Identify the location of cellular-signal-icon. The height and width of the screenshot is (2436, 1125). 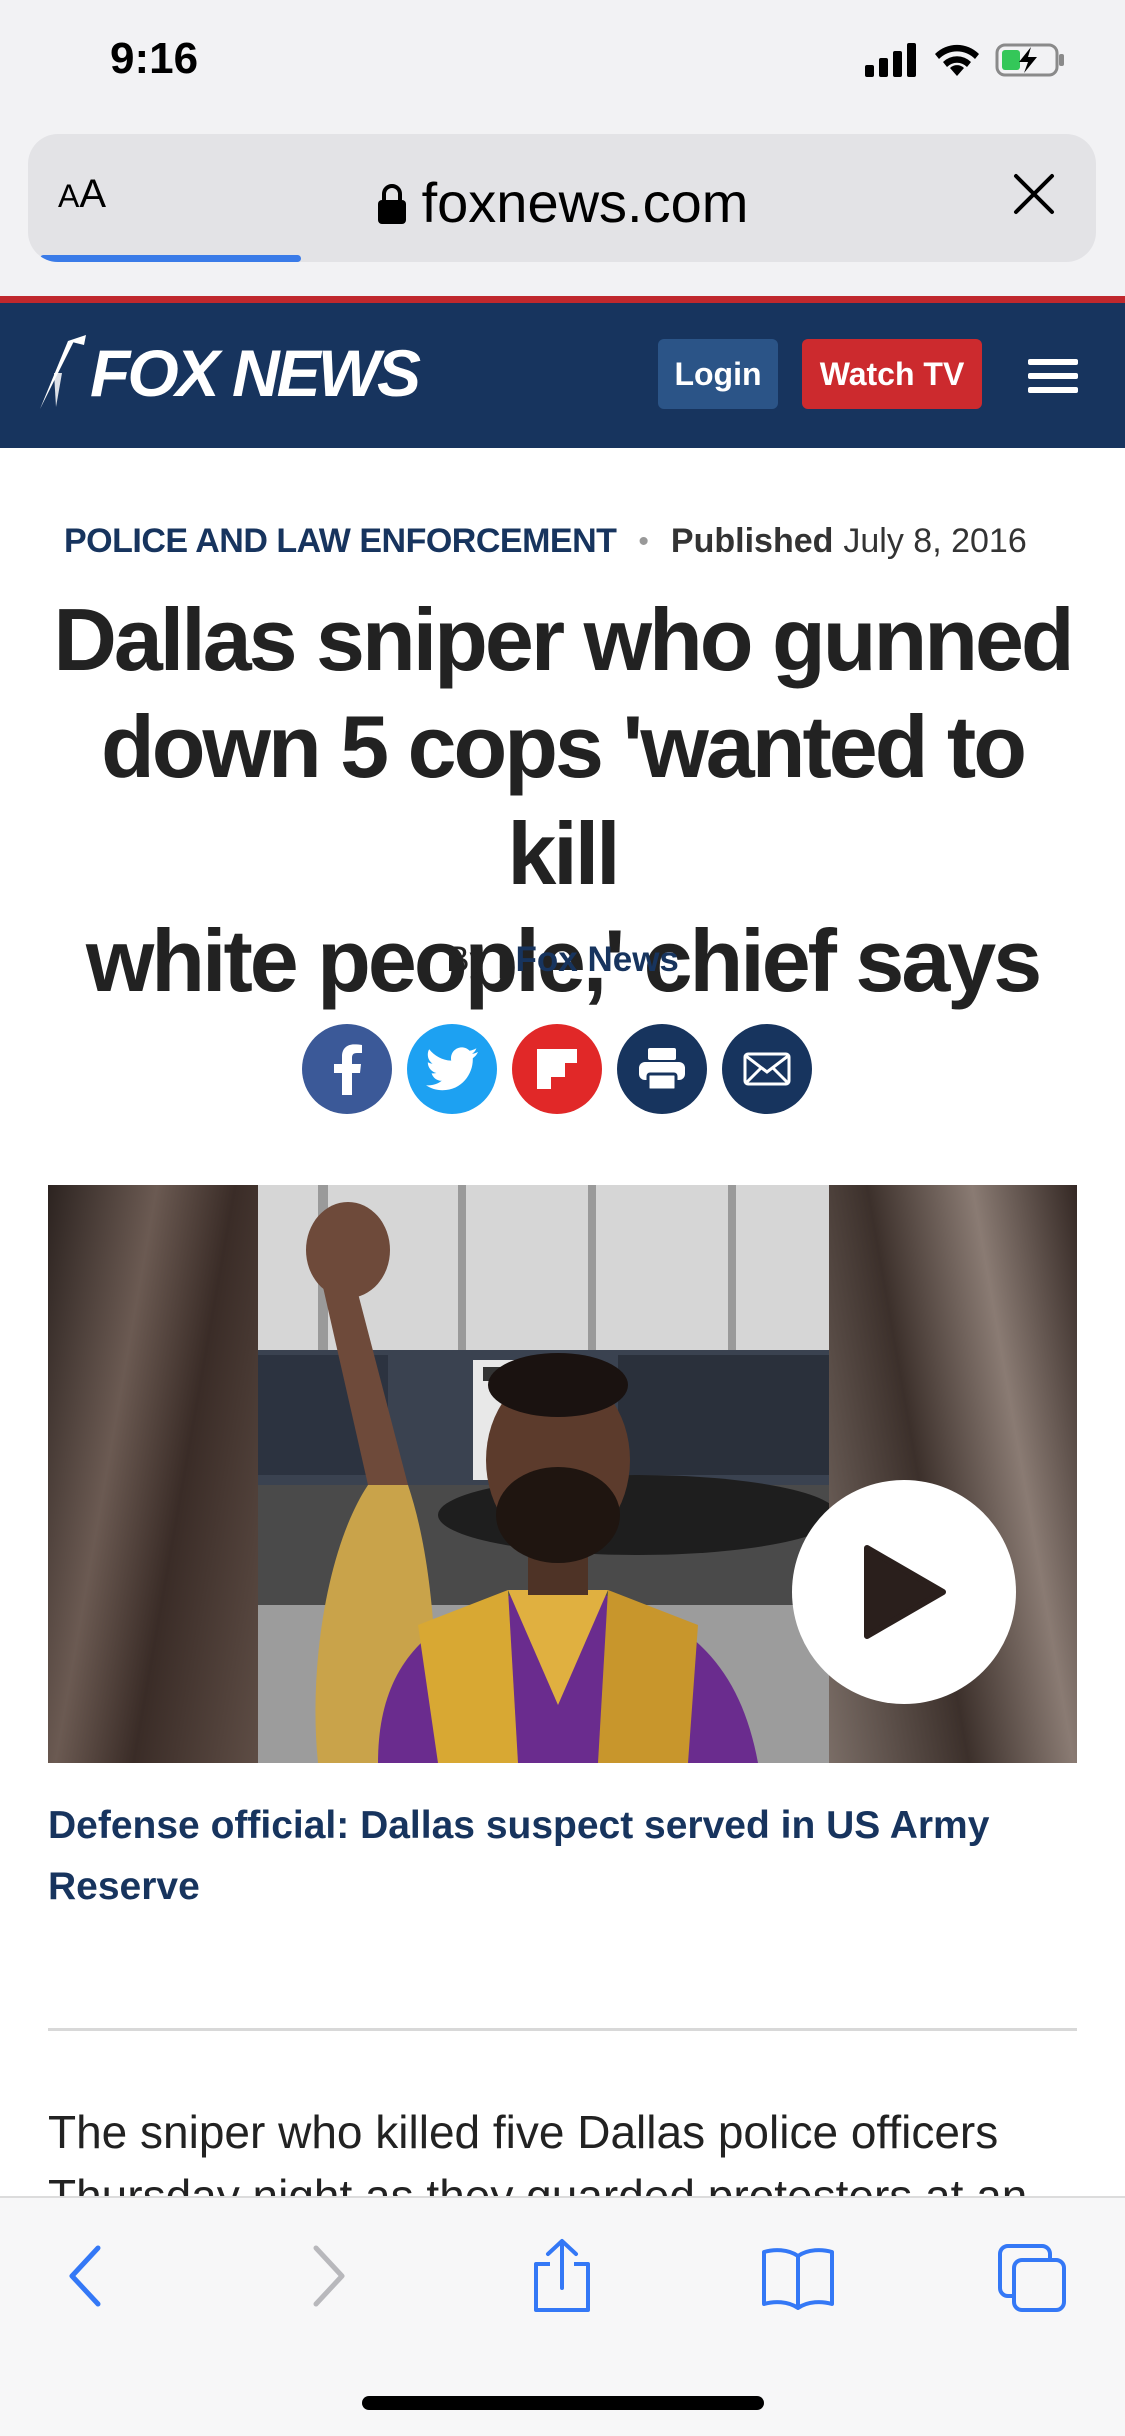
(890, 60).